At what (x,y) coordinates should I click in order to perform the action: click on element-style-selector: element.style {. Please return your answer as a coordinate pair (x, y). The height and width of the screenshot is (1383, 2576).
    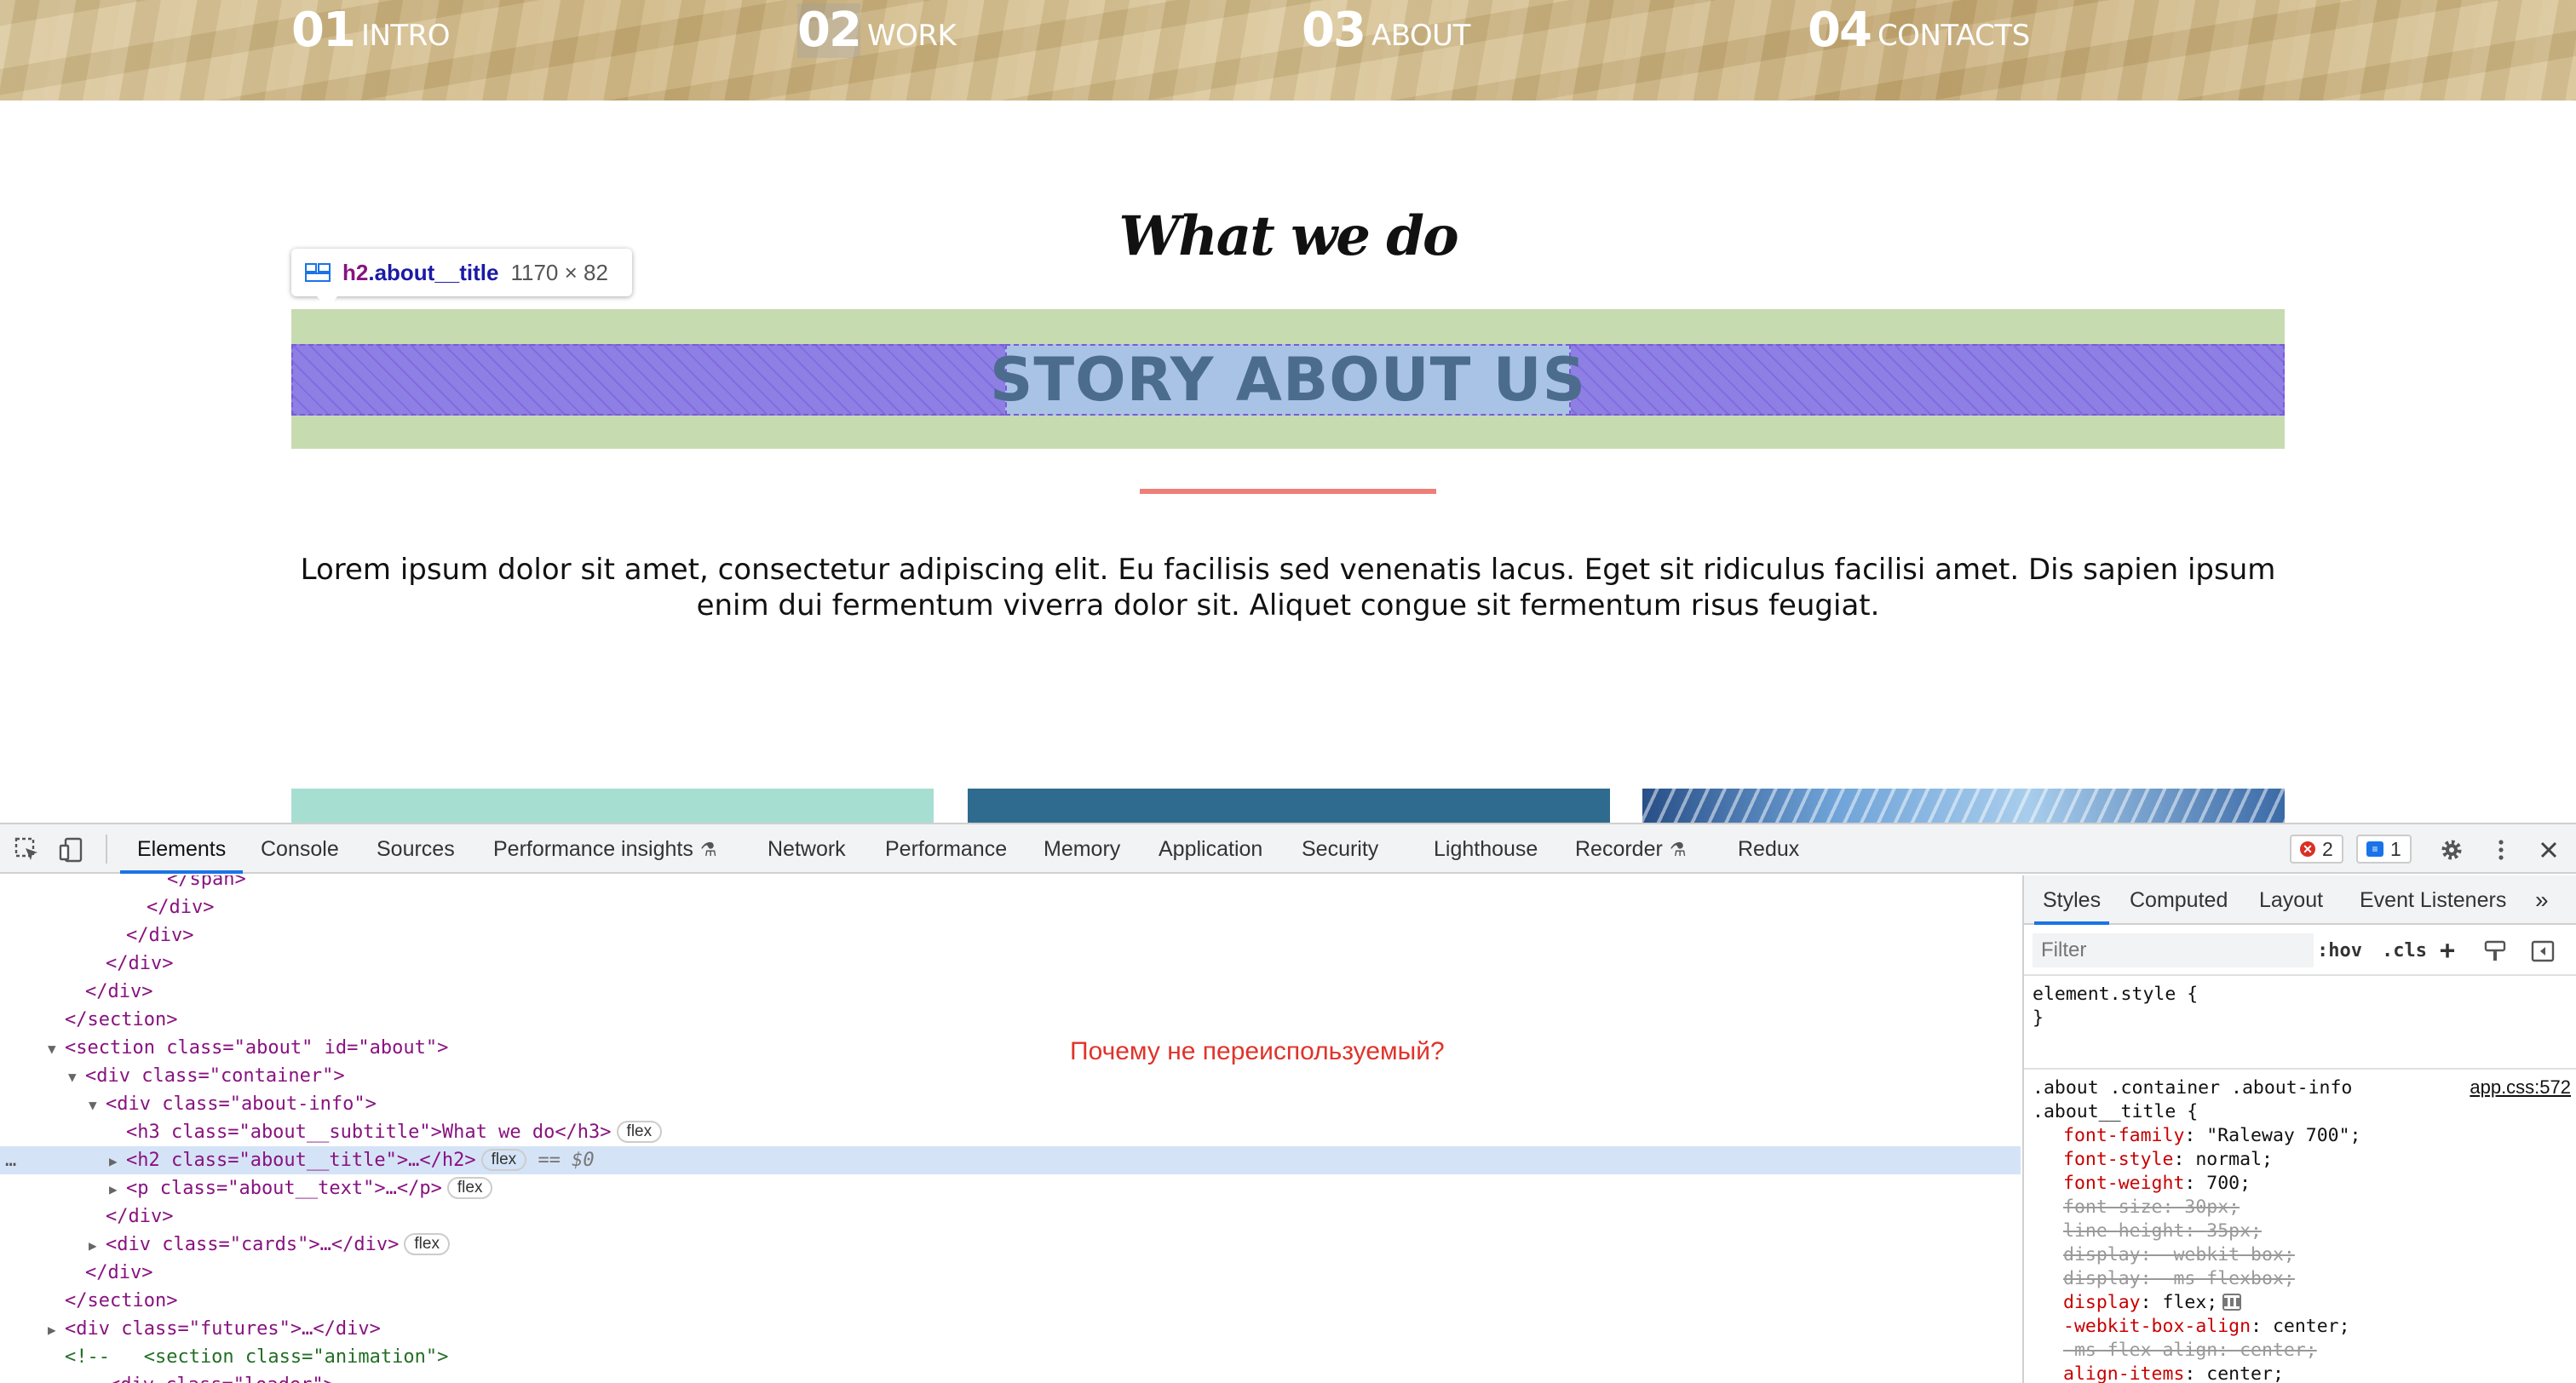
    Looking at the image, I should click on (2303, 995).